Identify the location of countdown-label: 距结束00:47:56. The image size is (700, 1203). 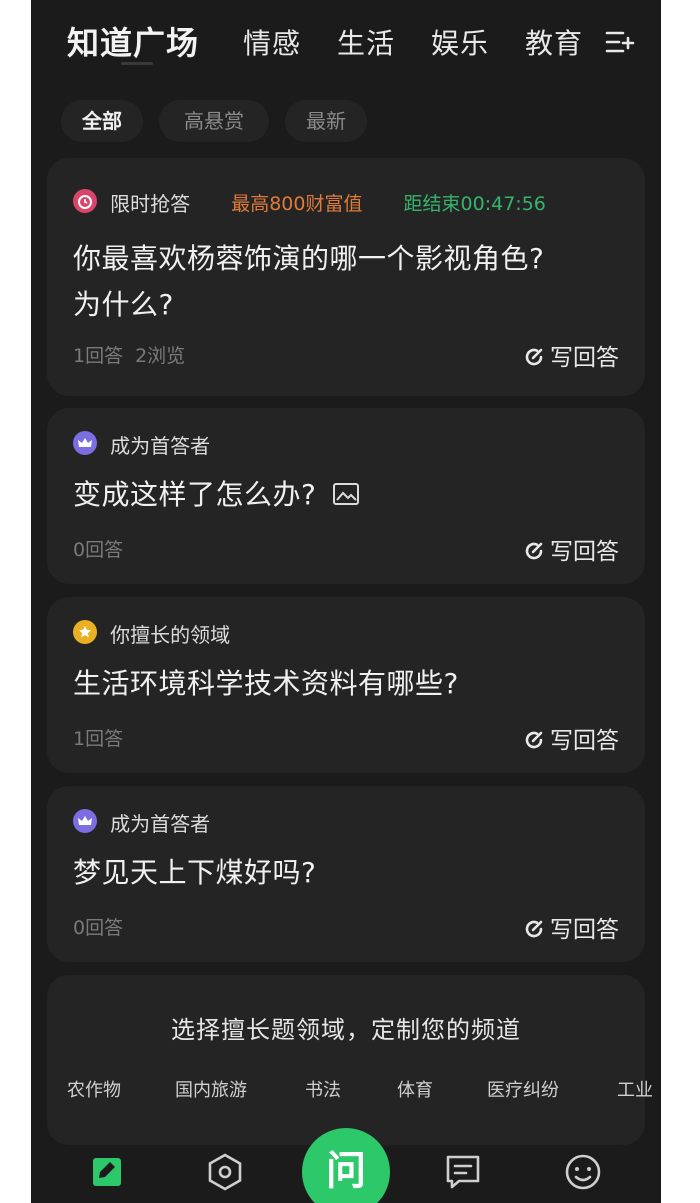
(474, 204).